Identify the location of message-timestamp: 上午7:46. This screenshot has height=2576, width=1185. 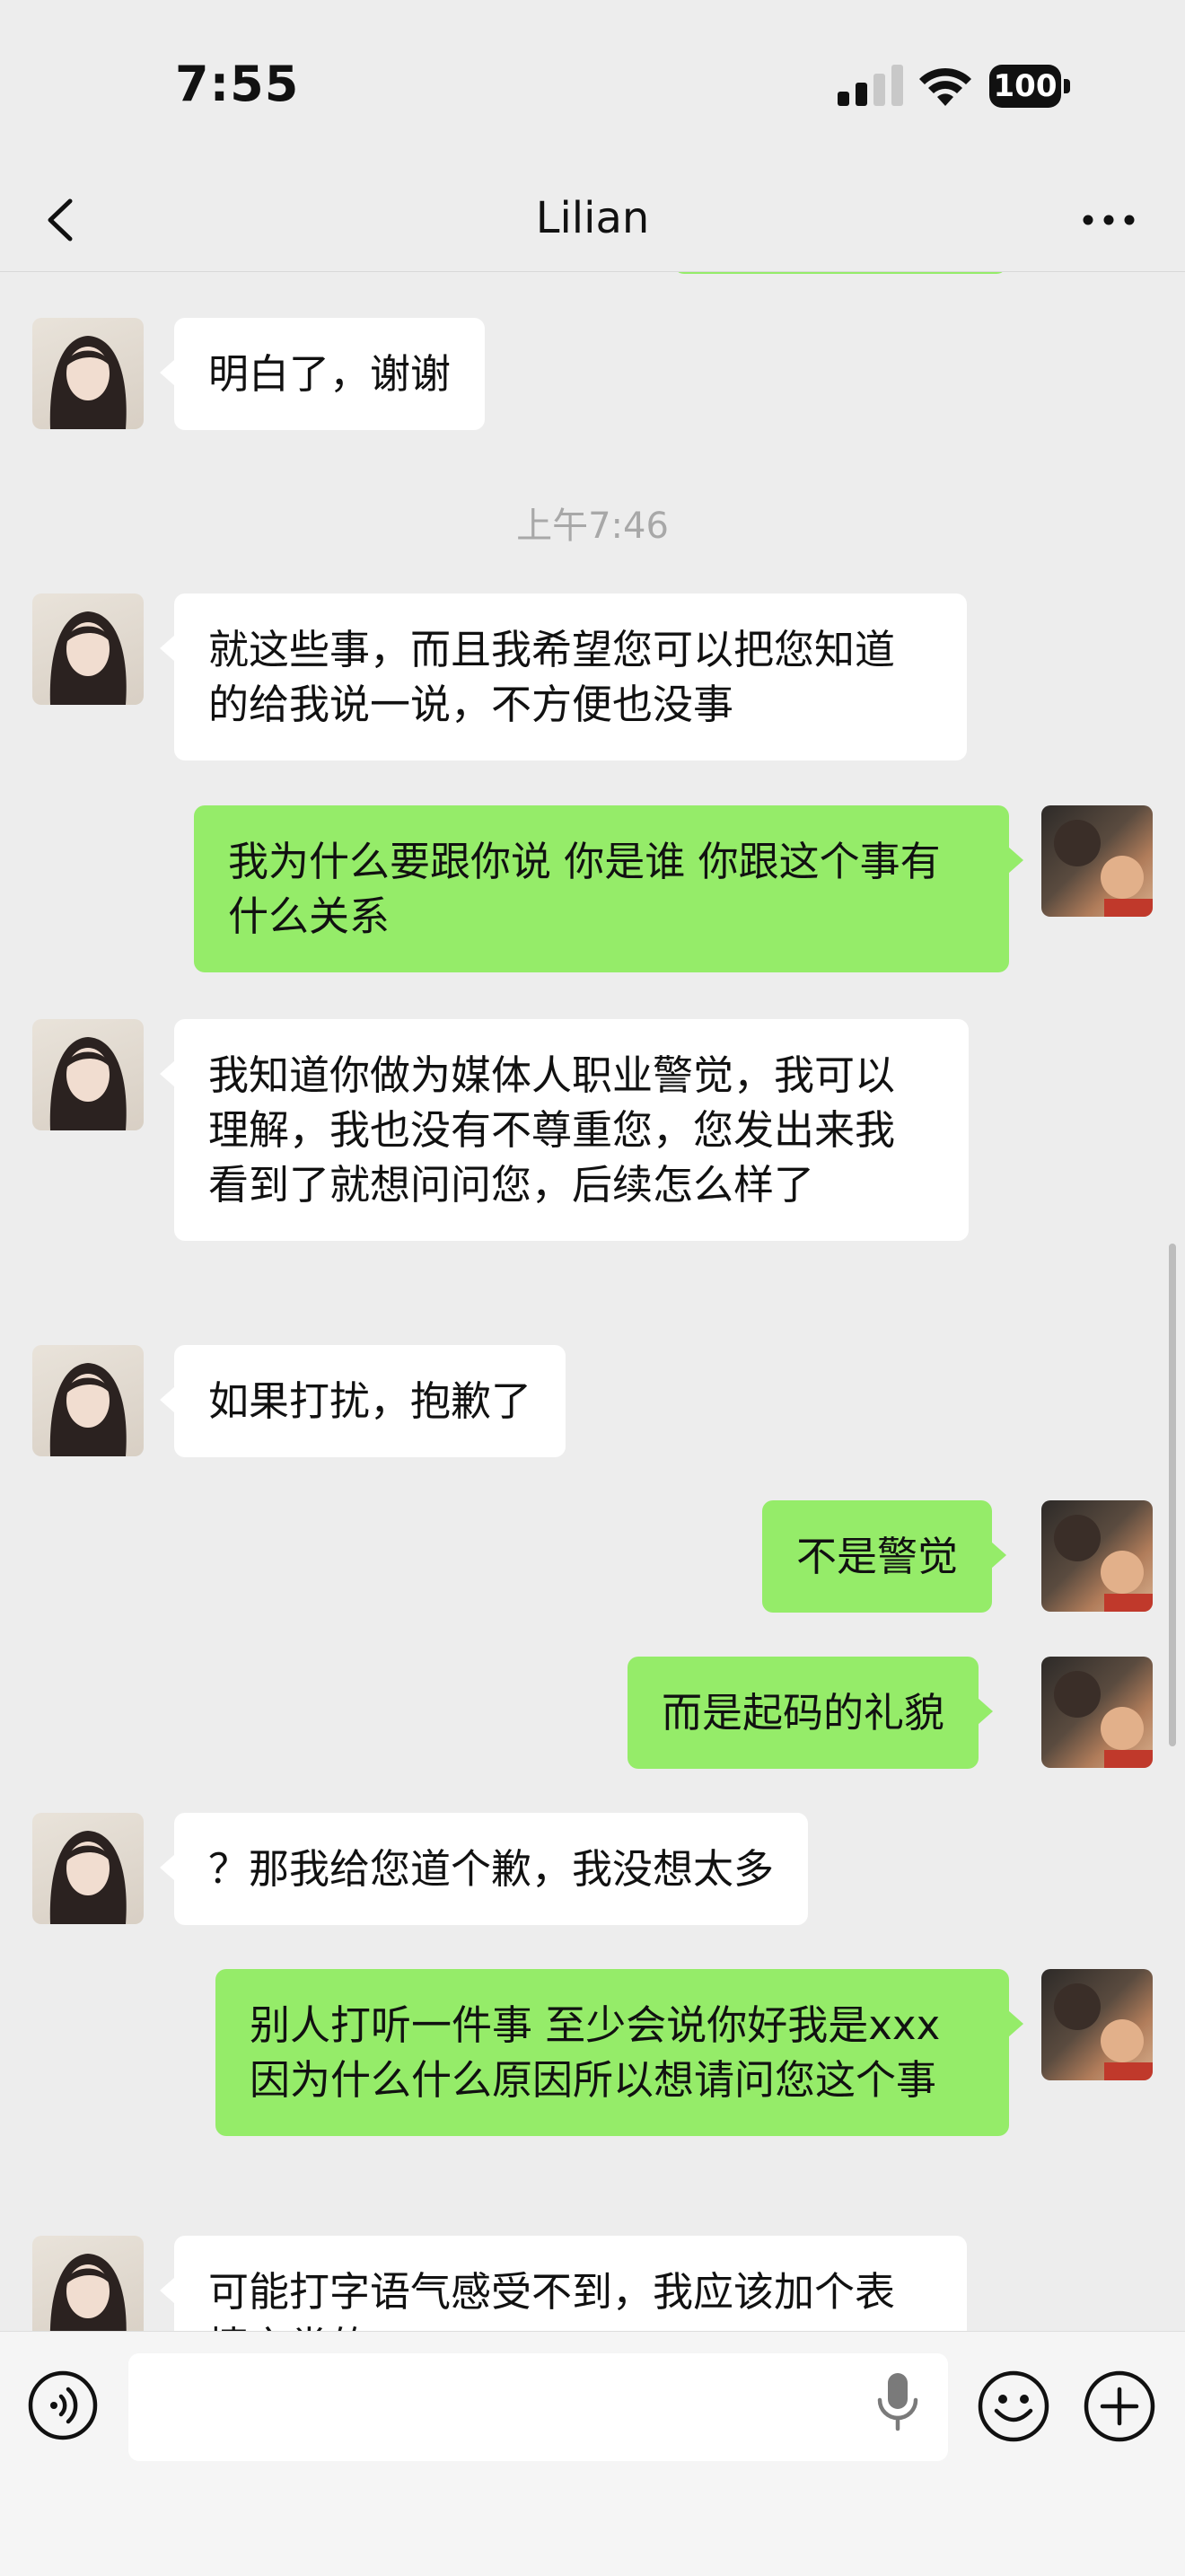
(592, 526).